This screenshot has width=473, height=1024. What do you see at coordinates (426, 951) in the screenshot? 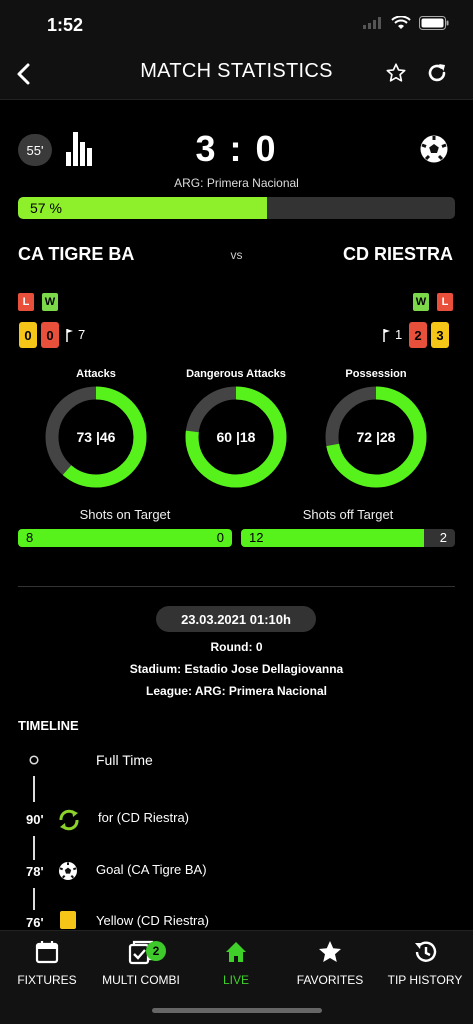
I see `history-icon` at bounding box center [426, 951].